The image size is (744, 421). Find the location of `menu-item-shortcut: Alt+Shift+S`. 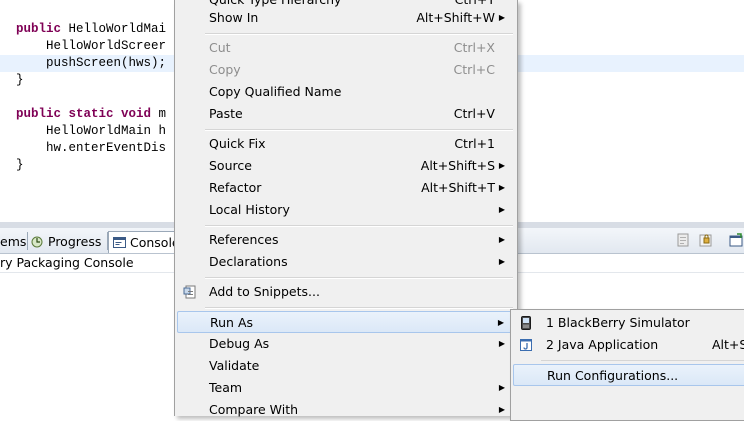

menu-item-shortcut: Alt+Shift+S is located at coordinates (457, 165).